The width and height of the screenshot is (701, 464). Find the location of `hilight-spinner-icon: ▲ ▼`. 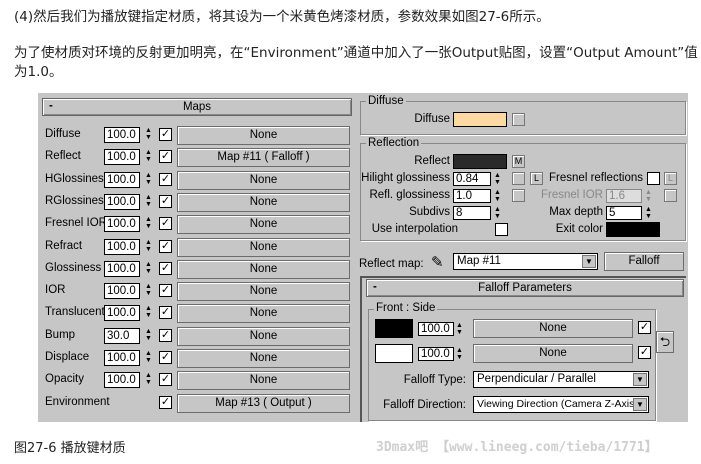

hilight-spinner-icon: ▲ ▼ is located at coordinates (497, 180).